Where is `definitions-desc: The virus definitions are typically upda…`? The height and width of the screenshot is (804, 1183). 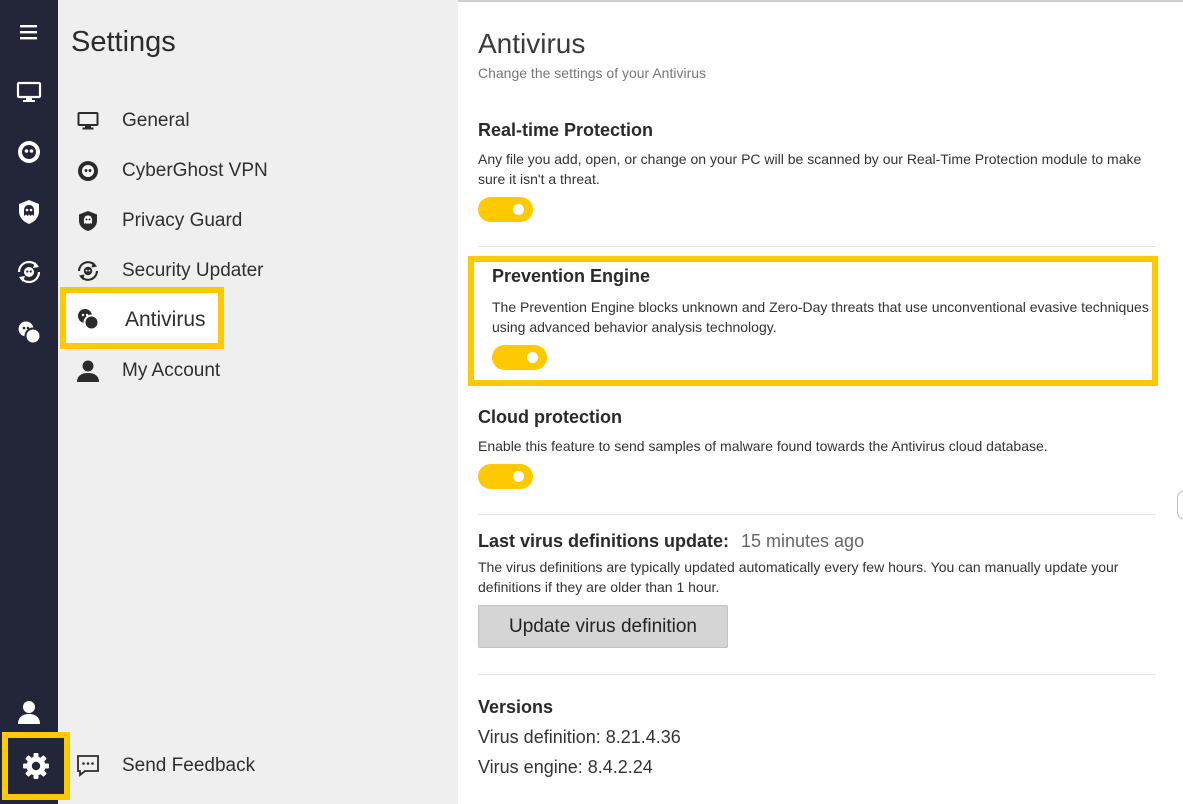 definitions-desc: The virus definitions are typically upda… is located at coordinates (798, 577).